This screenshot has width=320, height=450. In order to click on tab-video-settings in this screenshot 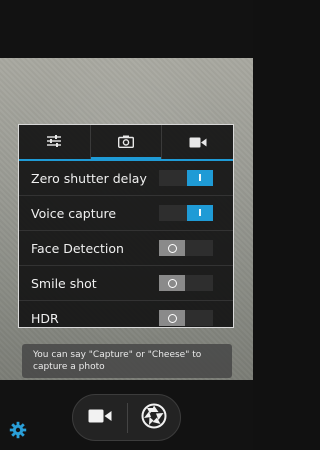, I will do `click(197, 142)`.